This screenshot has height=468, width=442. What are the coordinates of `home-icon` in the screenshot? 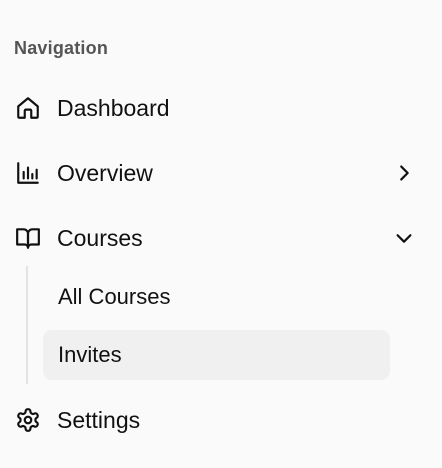 It's located at (28, 108).